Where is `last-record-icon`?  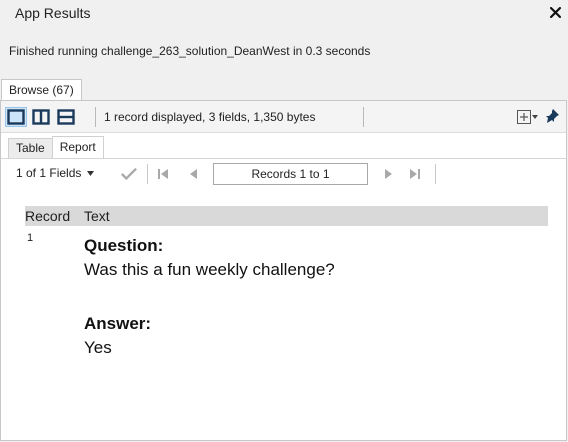
last-record-icon is located at coordinates (415, 174).